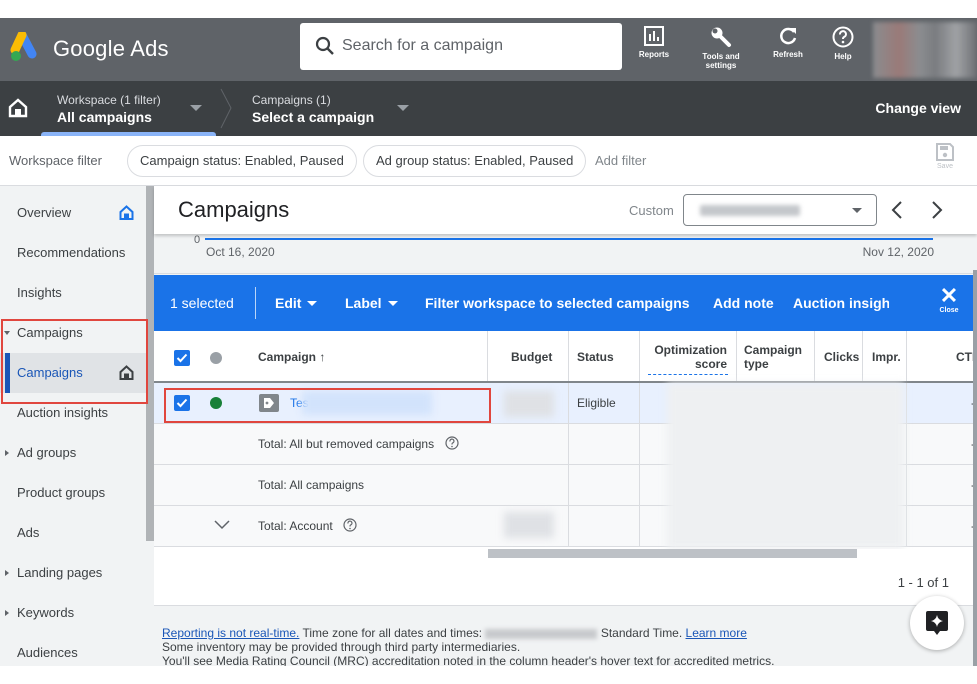 This screenshot has height=684, width=977. I want to click on timezone-redacted, so click(541, 633).